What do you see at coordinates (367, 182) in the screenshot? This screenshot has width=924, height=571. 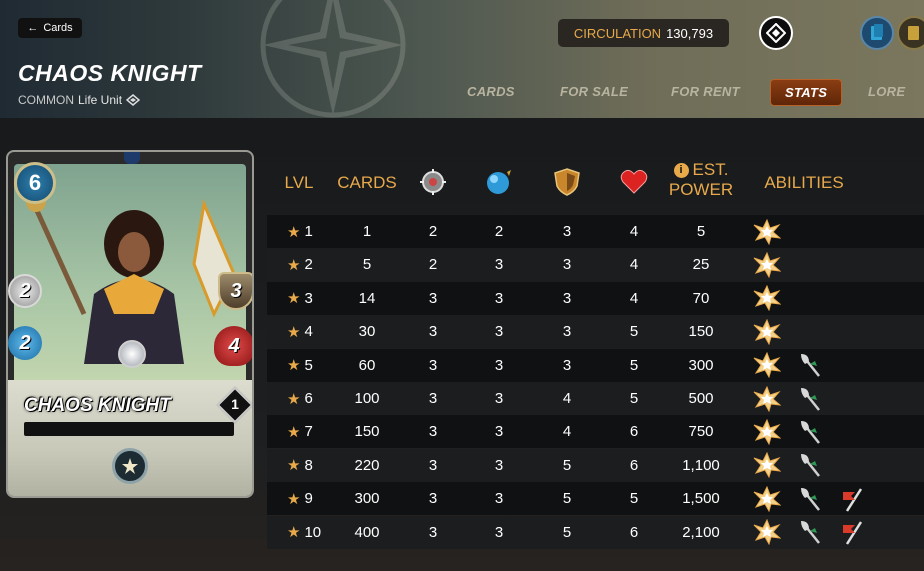 I see `header-cards: CARDS` at bounding box center [367, 182].